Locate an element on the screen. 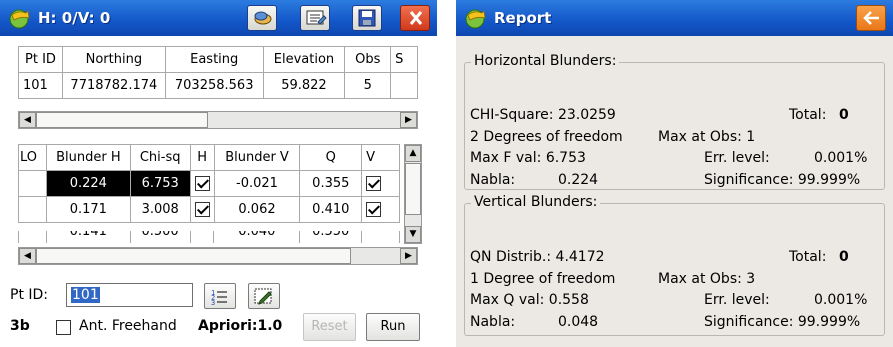  column-header: Blunder H is located at coordinates (88, 157).